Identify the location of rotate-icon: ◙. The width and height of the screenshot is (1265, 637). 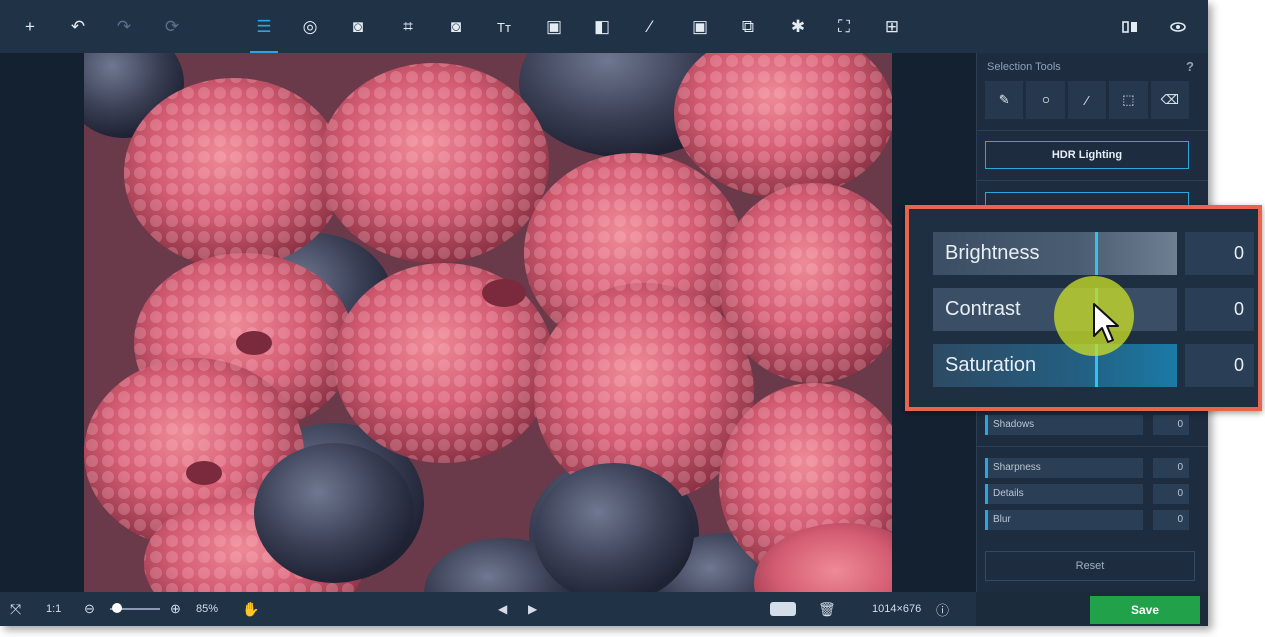
(456, 27).